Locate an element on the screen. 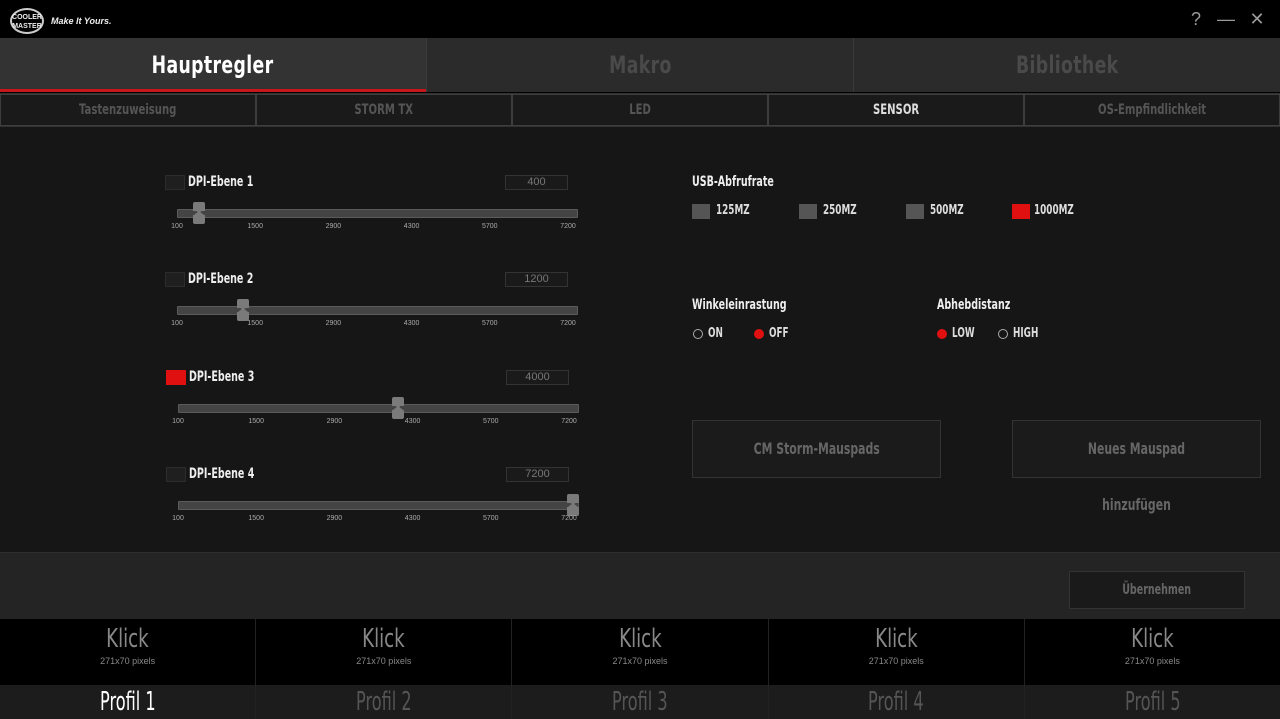  dpi-level-3-label: DPI-Ebene 3 is located at coordinates (222, 377).